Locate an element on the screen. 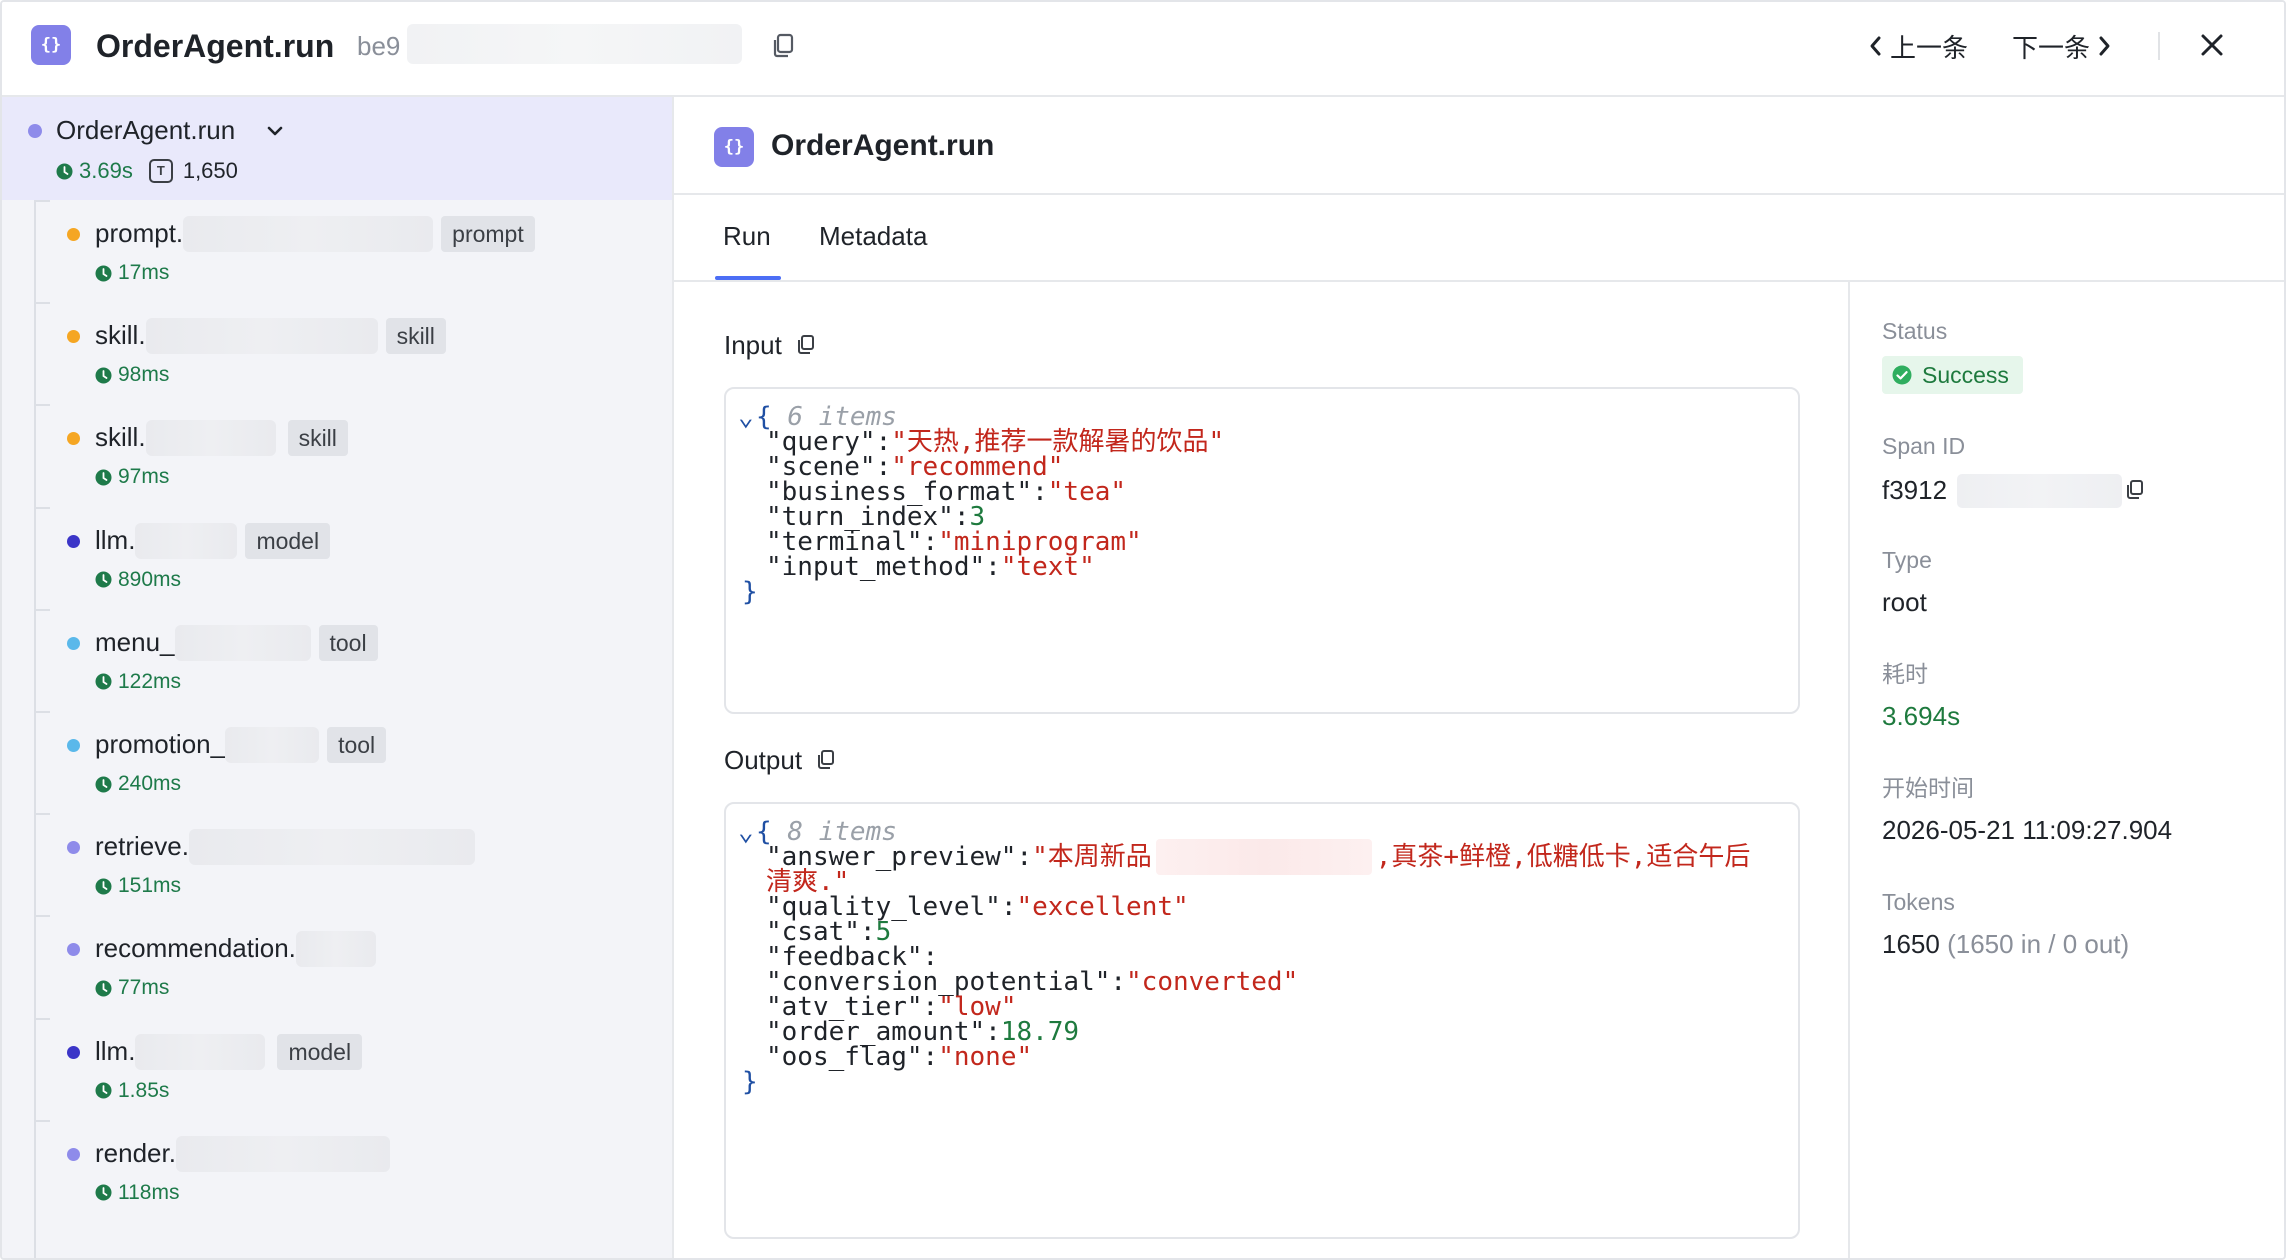  span-tree-item: menu_ tool 122ms is located at coordinates (337, 660).